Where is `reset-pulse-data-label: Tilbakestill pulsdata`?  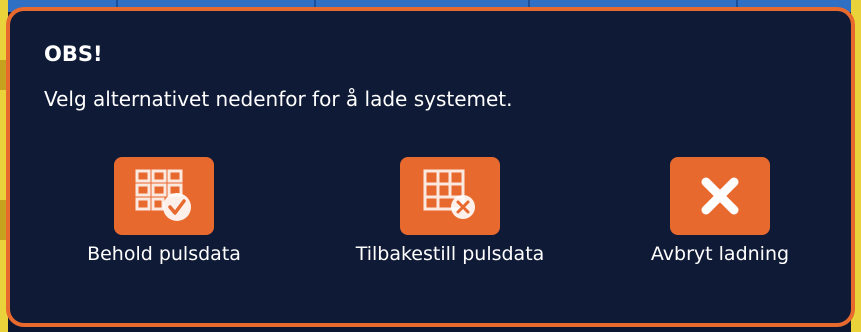
reset-pulse-data-label: Tilbakestill pulsdata is located at coordinates (450, 254).